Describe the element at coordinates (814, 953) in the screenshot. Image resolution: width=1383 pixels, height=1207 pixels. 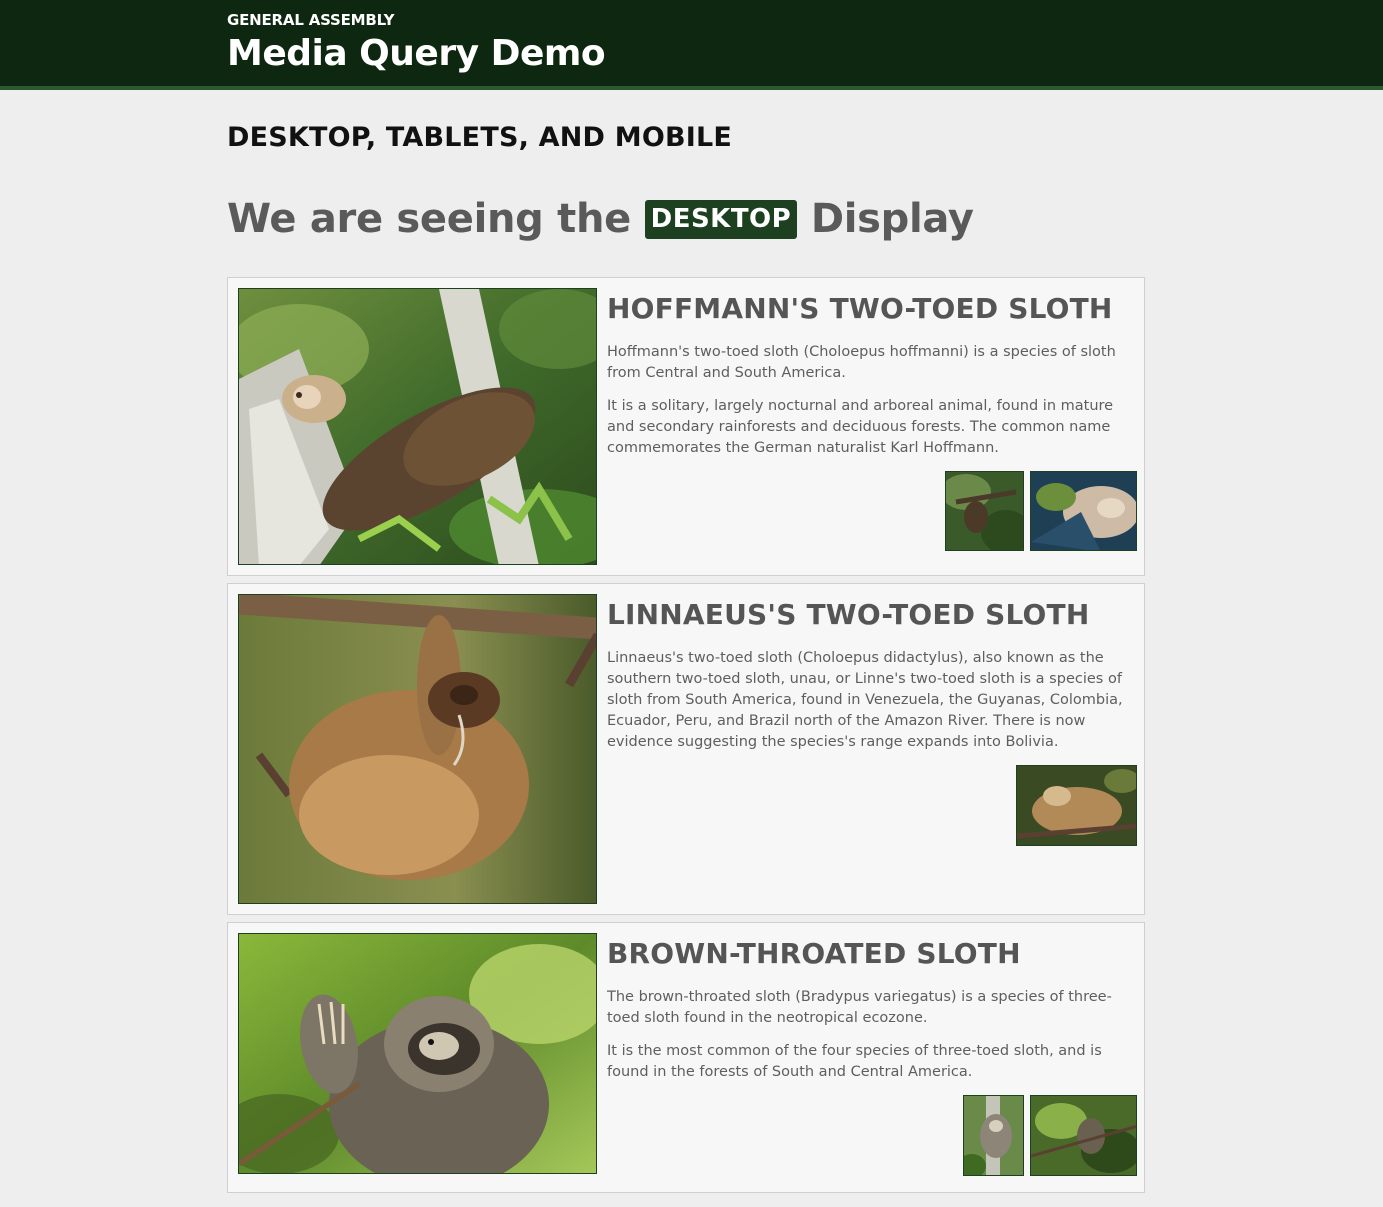
I see `sloth-title: BROWN-THROATED SLOTH` at that location.